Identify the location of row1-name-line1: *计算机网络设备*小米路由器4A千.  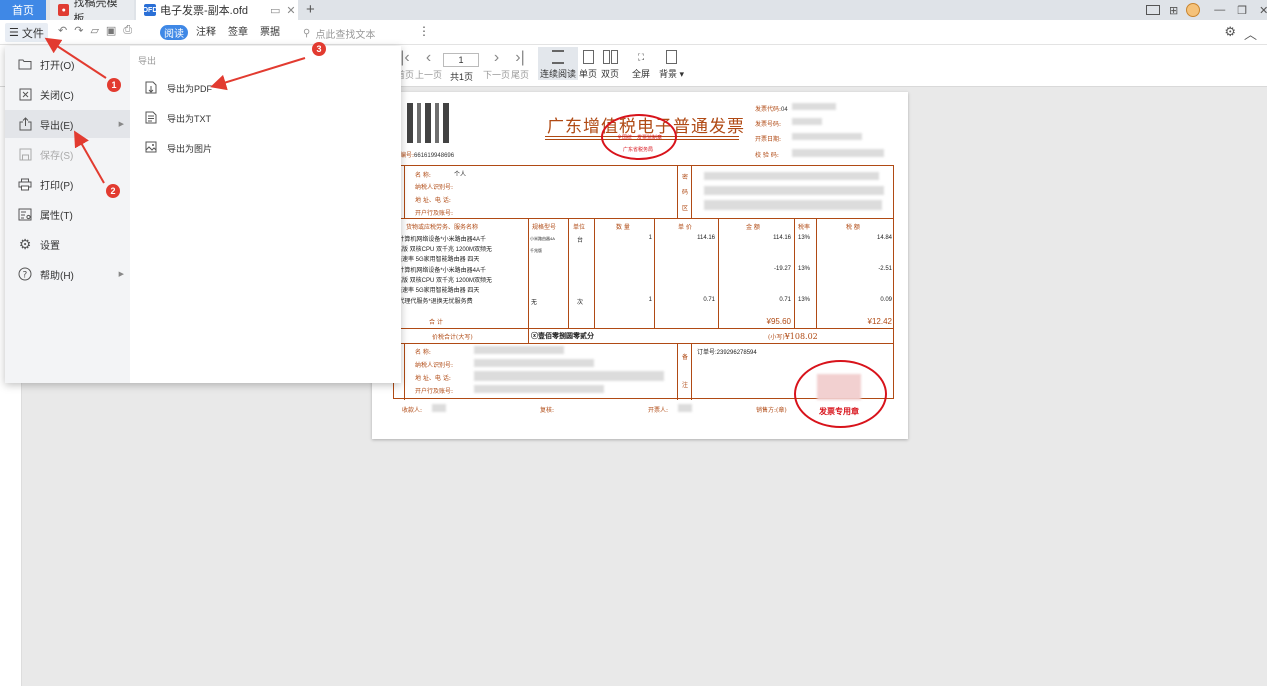
(441, 240).